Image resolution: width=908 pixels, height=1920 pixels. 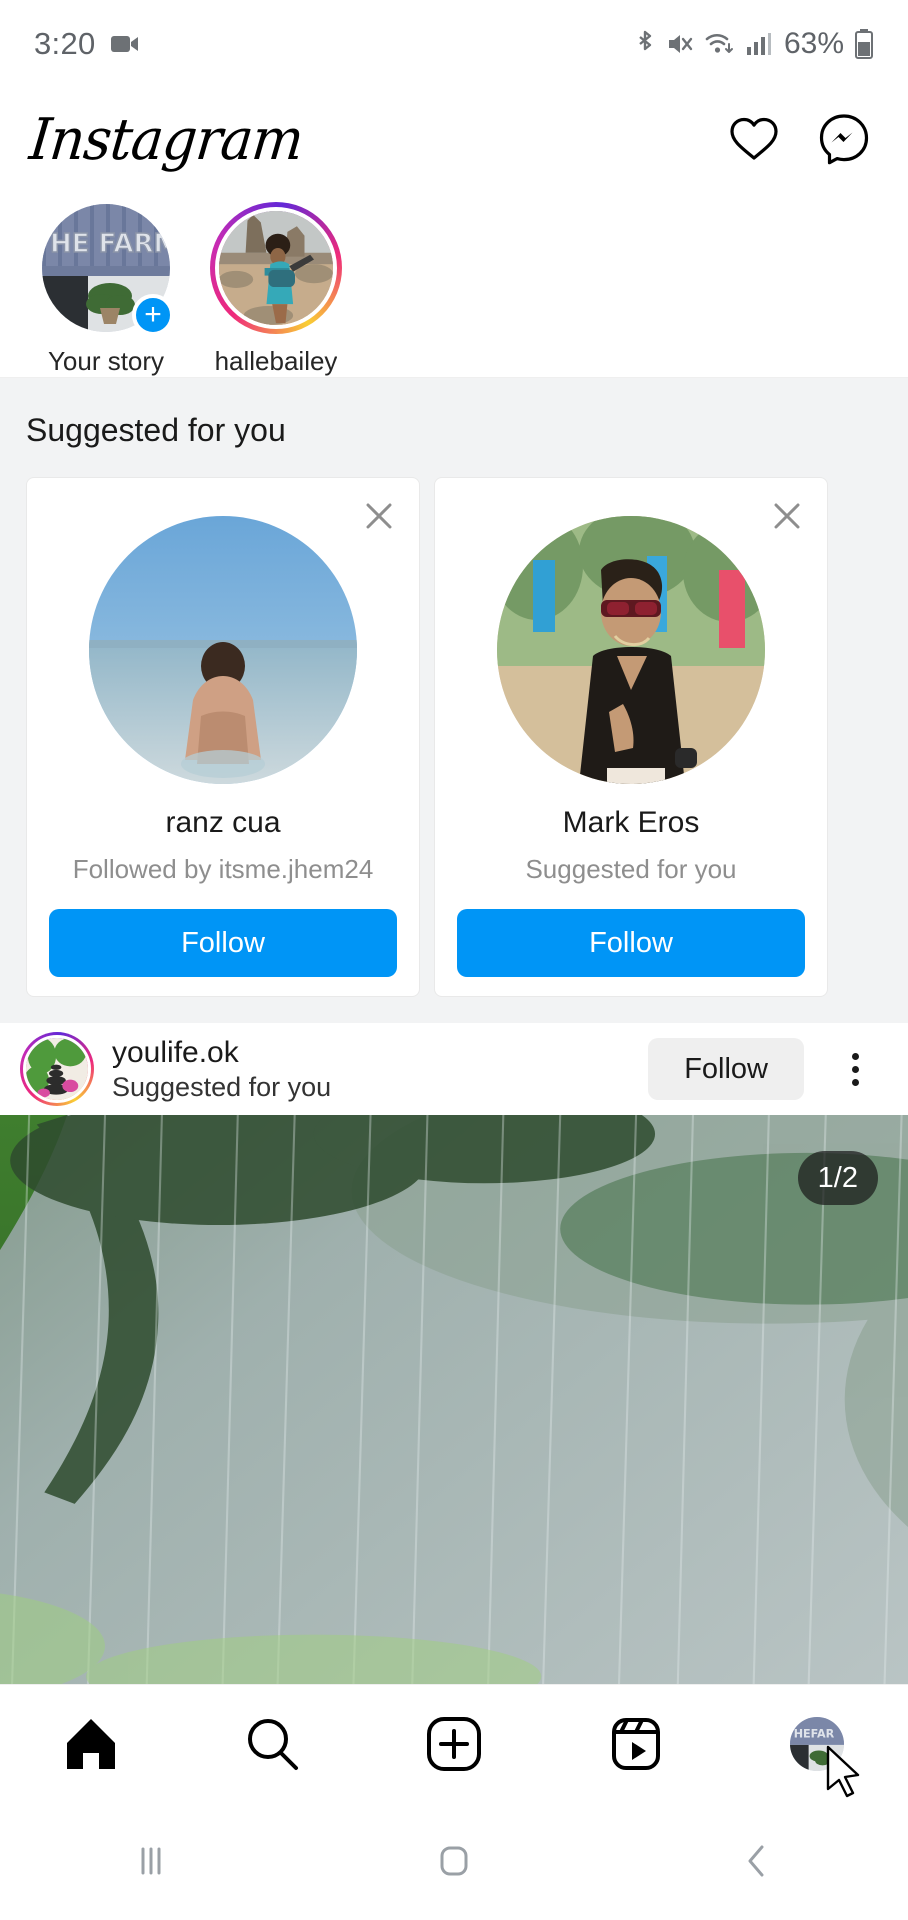 I want to click on status-bar: 3:20 63%, so click(x=454, y=44).